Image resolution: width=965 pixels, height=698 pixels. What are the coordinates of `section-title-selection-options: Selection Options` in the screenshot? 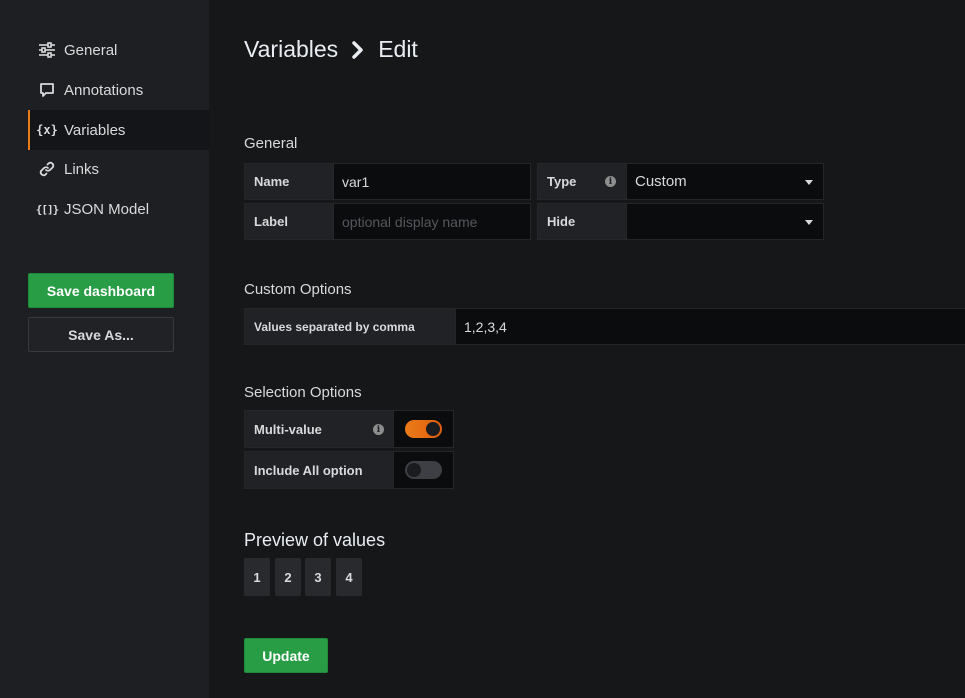 It's located at (303, 392).